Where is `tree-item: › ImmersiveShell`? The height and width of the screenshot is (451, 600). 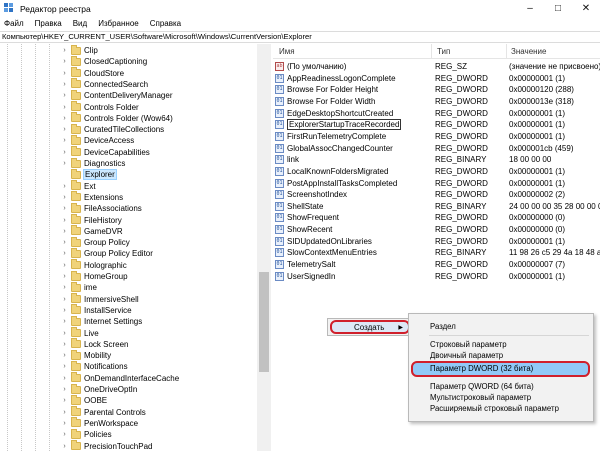 tree-item: › ImmersiveShell is located at coordinates (99, 299).